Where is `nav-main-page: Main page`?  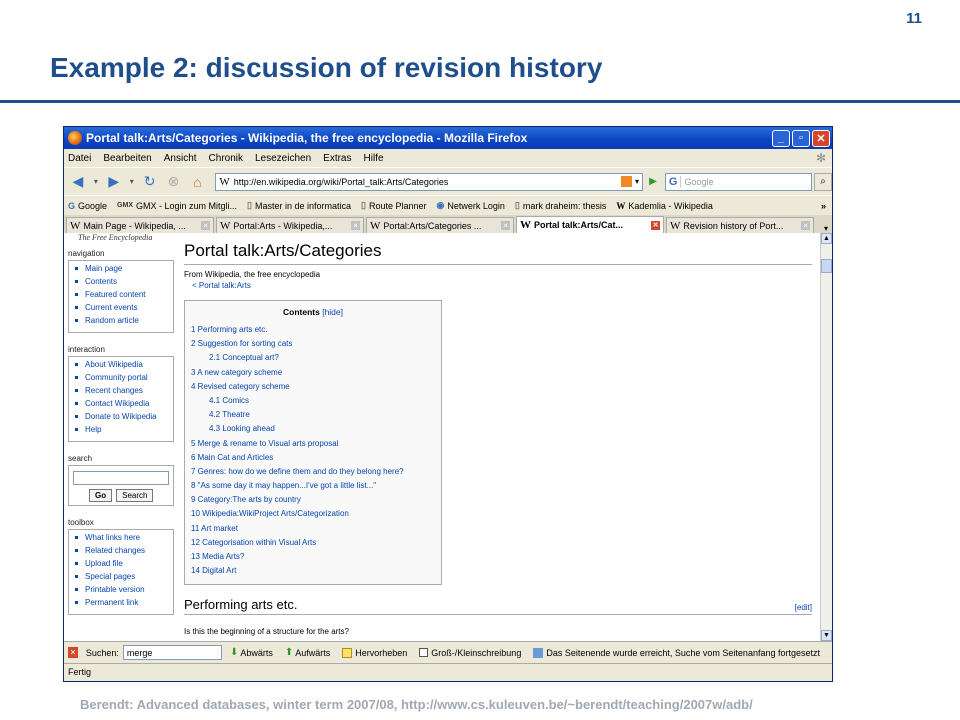
nav-main-page: Main page is located at coordinates (121, 270).